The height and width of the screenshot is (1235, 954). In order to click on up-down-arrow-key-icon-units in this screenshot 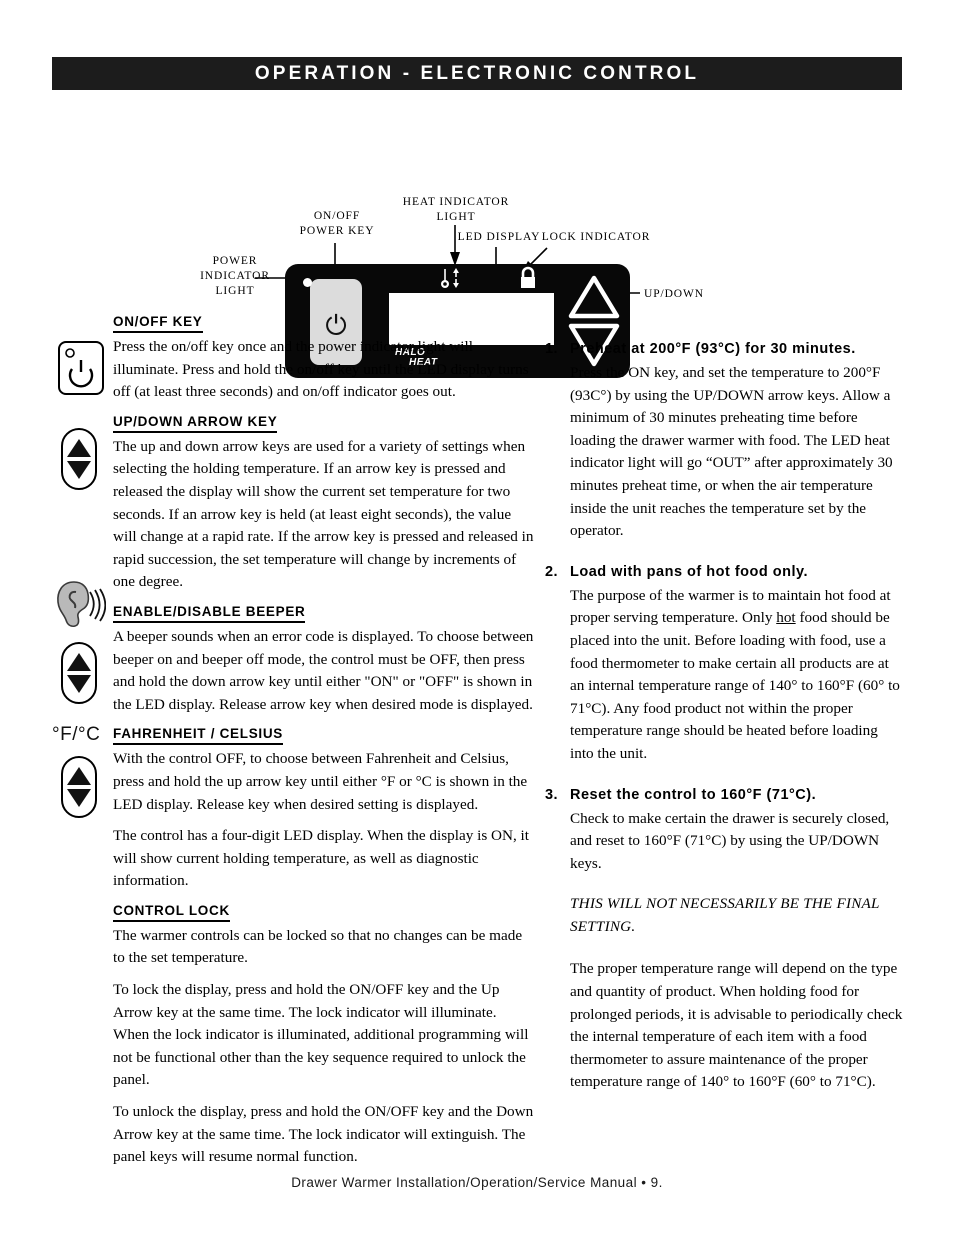, I will do `click(79, 787)`.